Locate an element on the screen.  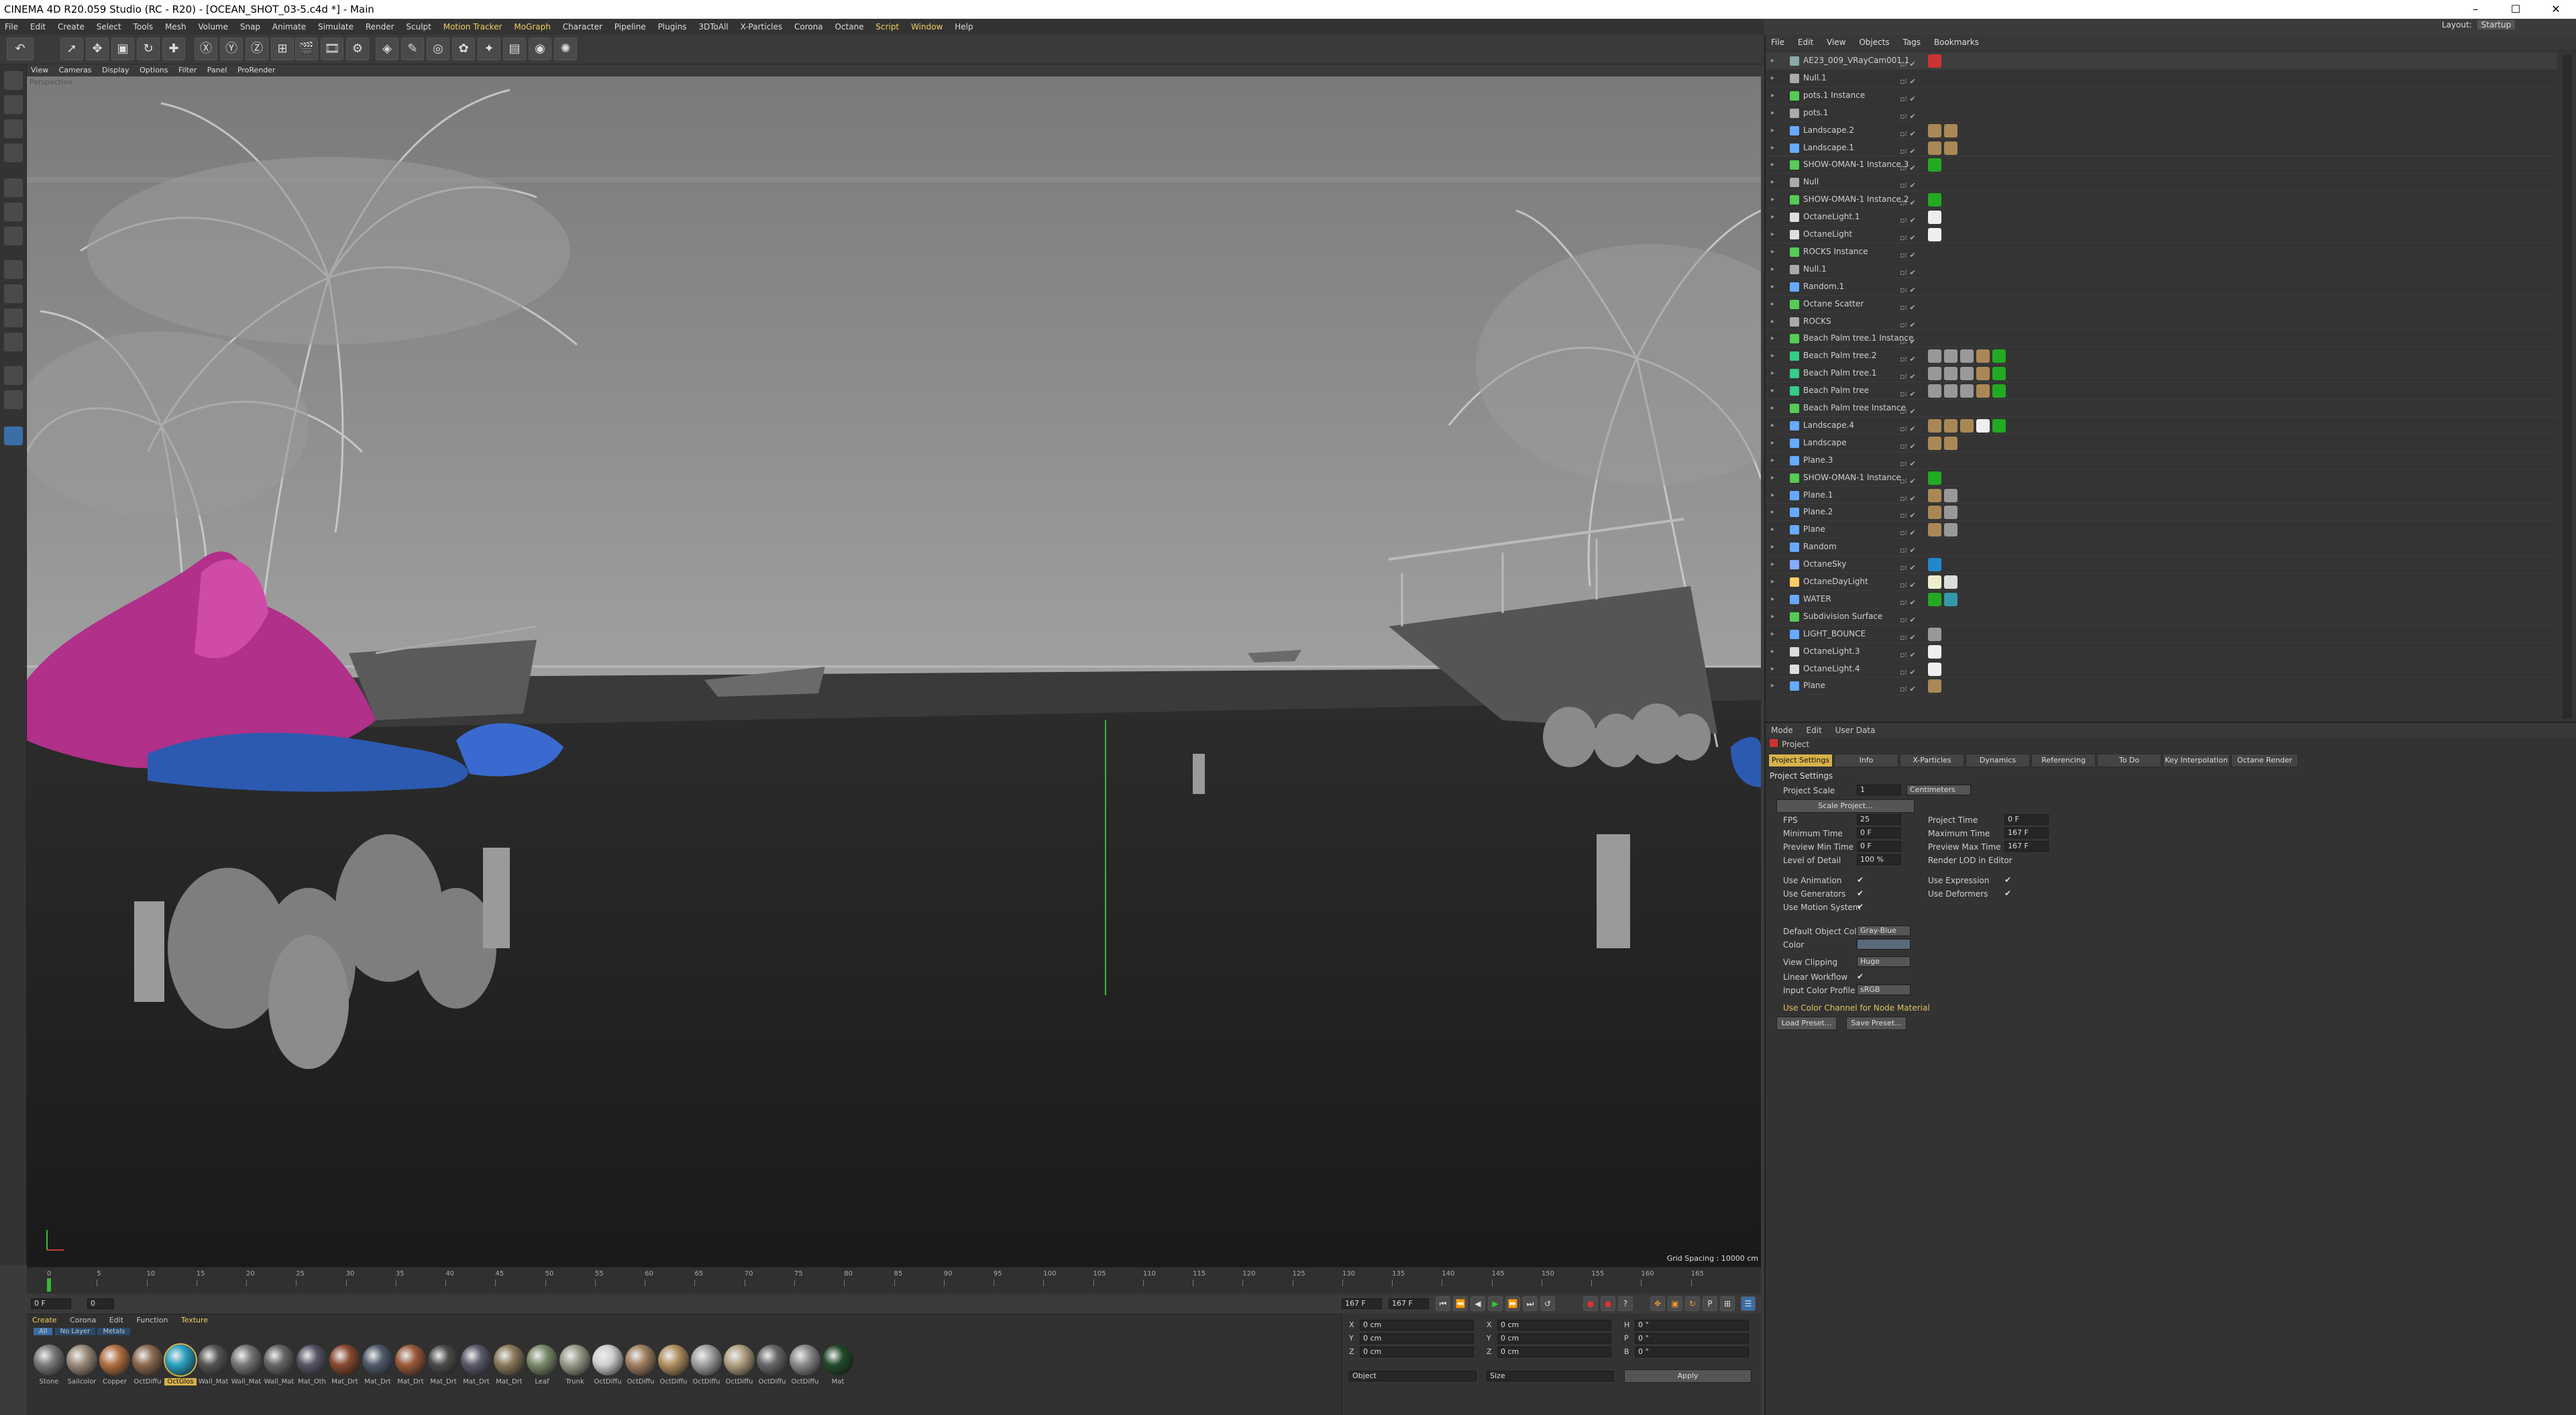
object-row: ▸ Subdivision Surface ▫⁝ ✔ is located at coordinates (2161, 617).